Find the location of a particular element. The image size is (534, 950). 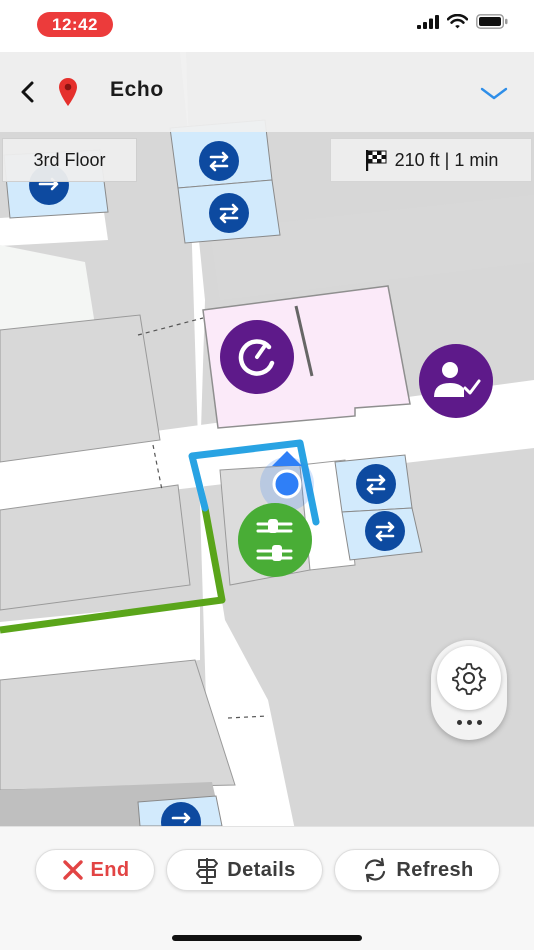

route-distance-time: 210 ft | 1 min is located at coordinates (446, 159).